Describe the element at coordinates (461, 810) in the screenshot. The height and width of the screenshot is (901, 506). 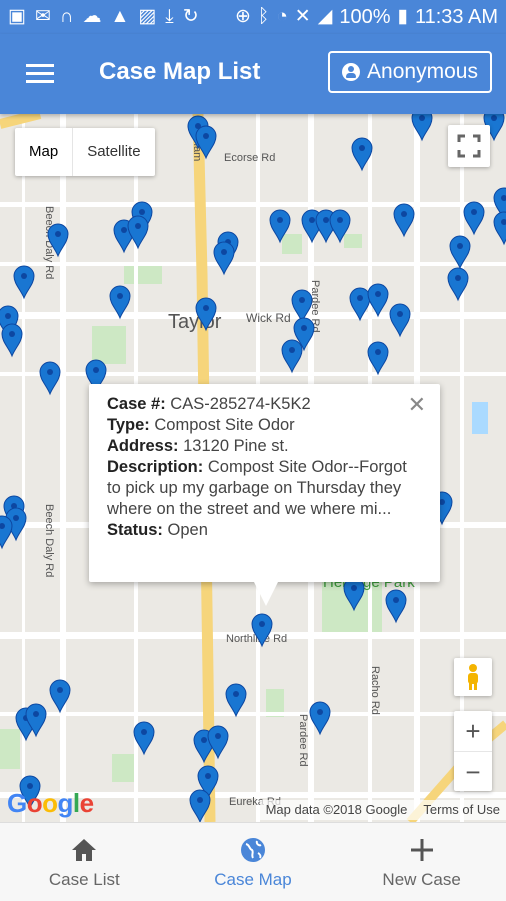
I see `terms-of-use-link: Terms of Use` at that location.